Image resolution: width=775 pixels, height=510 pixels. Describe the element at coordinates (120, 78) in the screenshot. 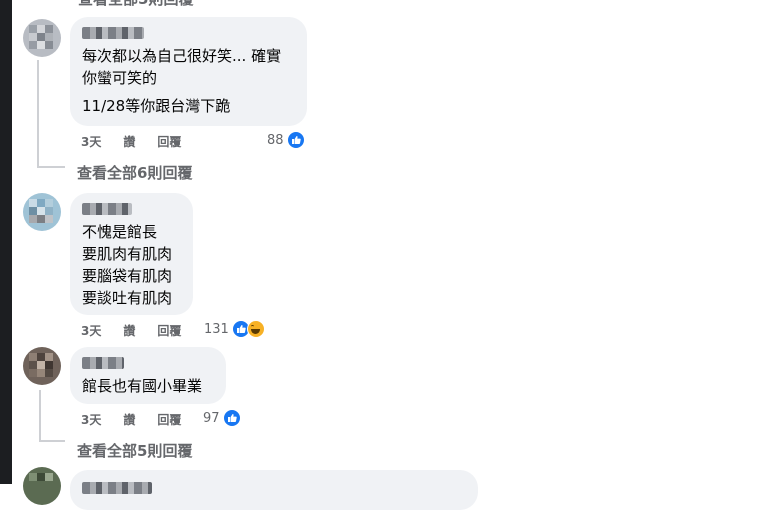

I see `comment-text: 你蠻可笑的` at that location.